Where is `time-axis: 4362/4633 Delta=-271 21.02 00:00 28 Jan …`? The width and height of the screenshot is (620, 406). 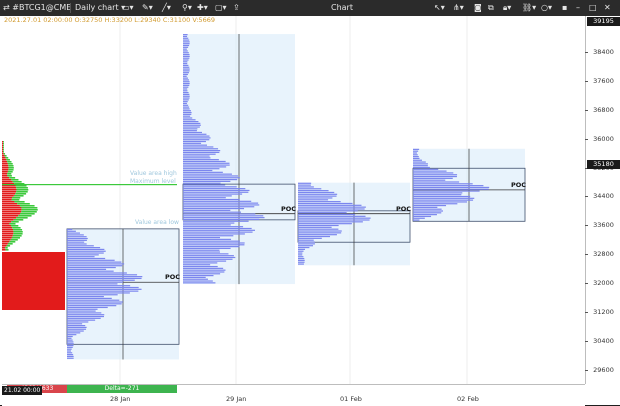 time-axis: 4362/4633 Delta=-271 21.02 00:00 28 Jan … is located at coordinates (293, 395).